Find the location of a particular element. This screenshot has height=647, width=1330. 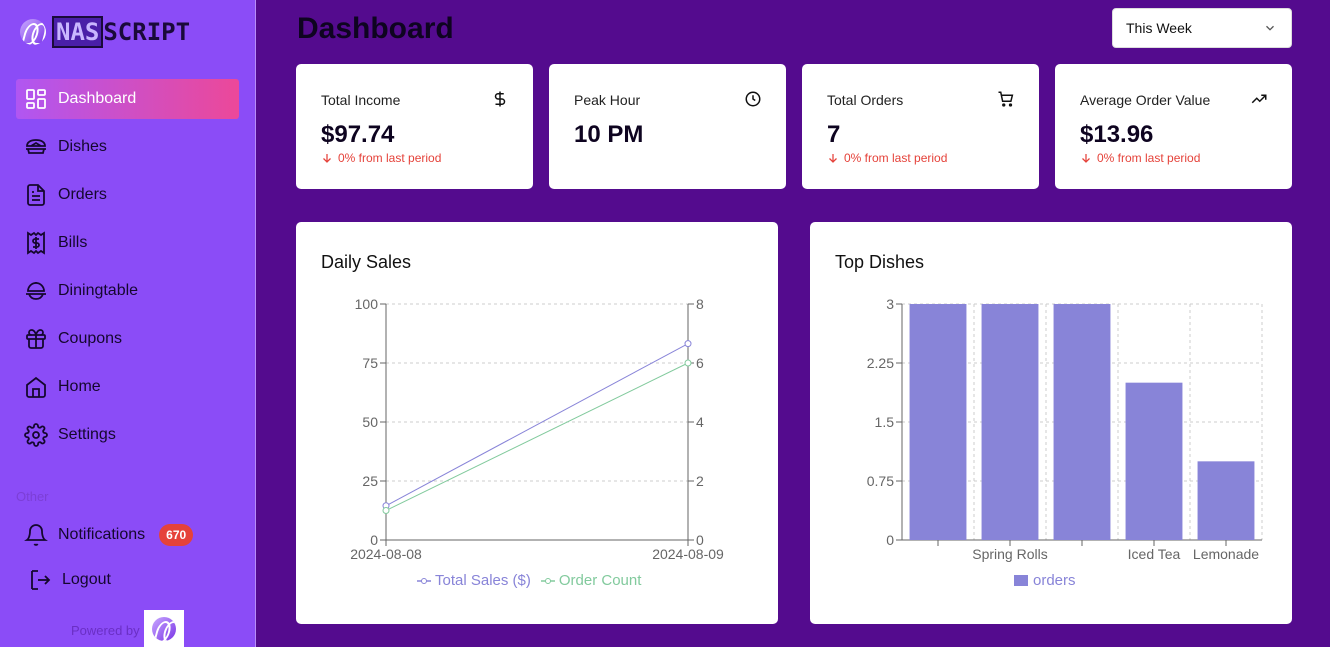

stat-card-peak-hour: Peak Hour 10 PM is located at coordinates (667, 126).